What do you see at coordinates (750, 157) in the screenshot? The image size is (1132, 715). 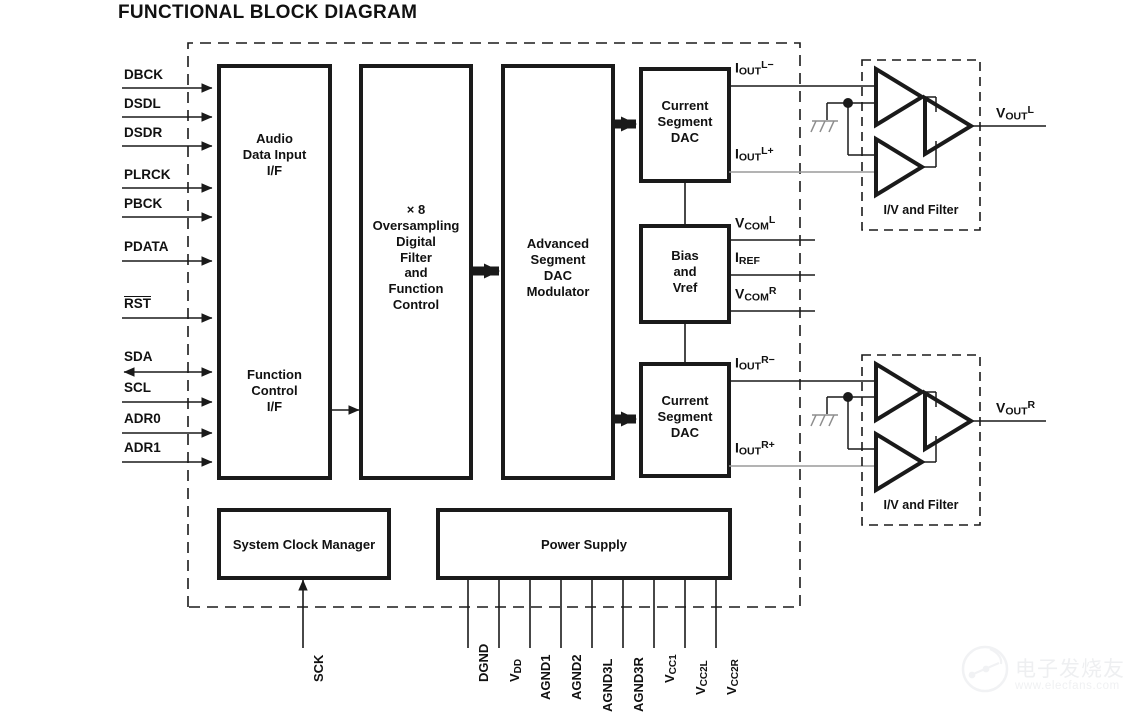 I see `ioutl-plus-sub: OUT` at bounding box center [750, 157].